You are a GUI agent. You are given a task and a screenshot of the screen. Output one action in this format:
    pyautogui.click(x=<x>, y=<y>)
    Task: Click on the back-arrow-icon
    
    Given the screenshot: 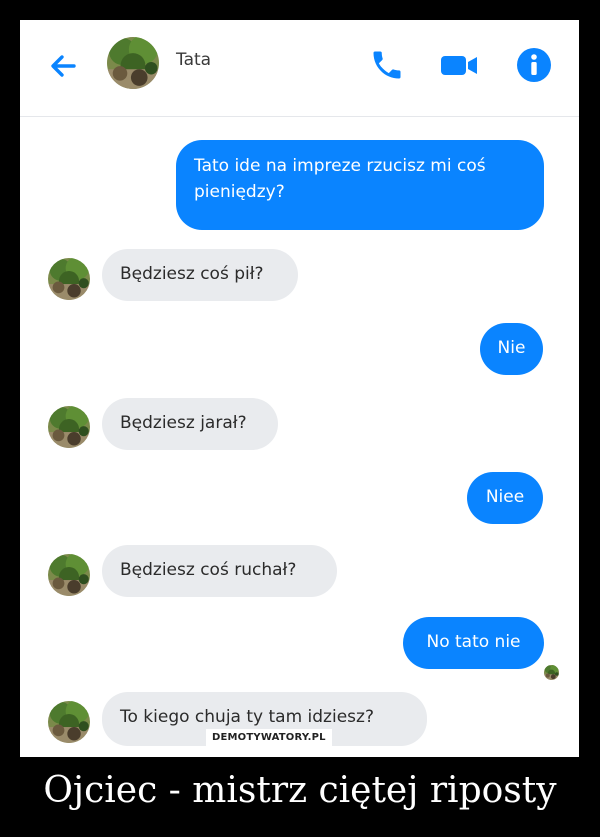 What is the action you would take?
    pyautogui.click(x=64, y=66)
    